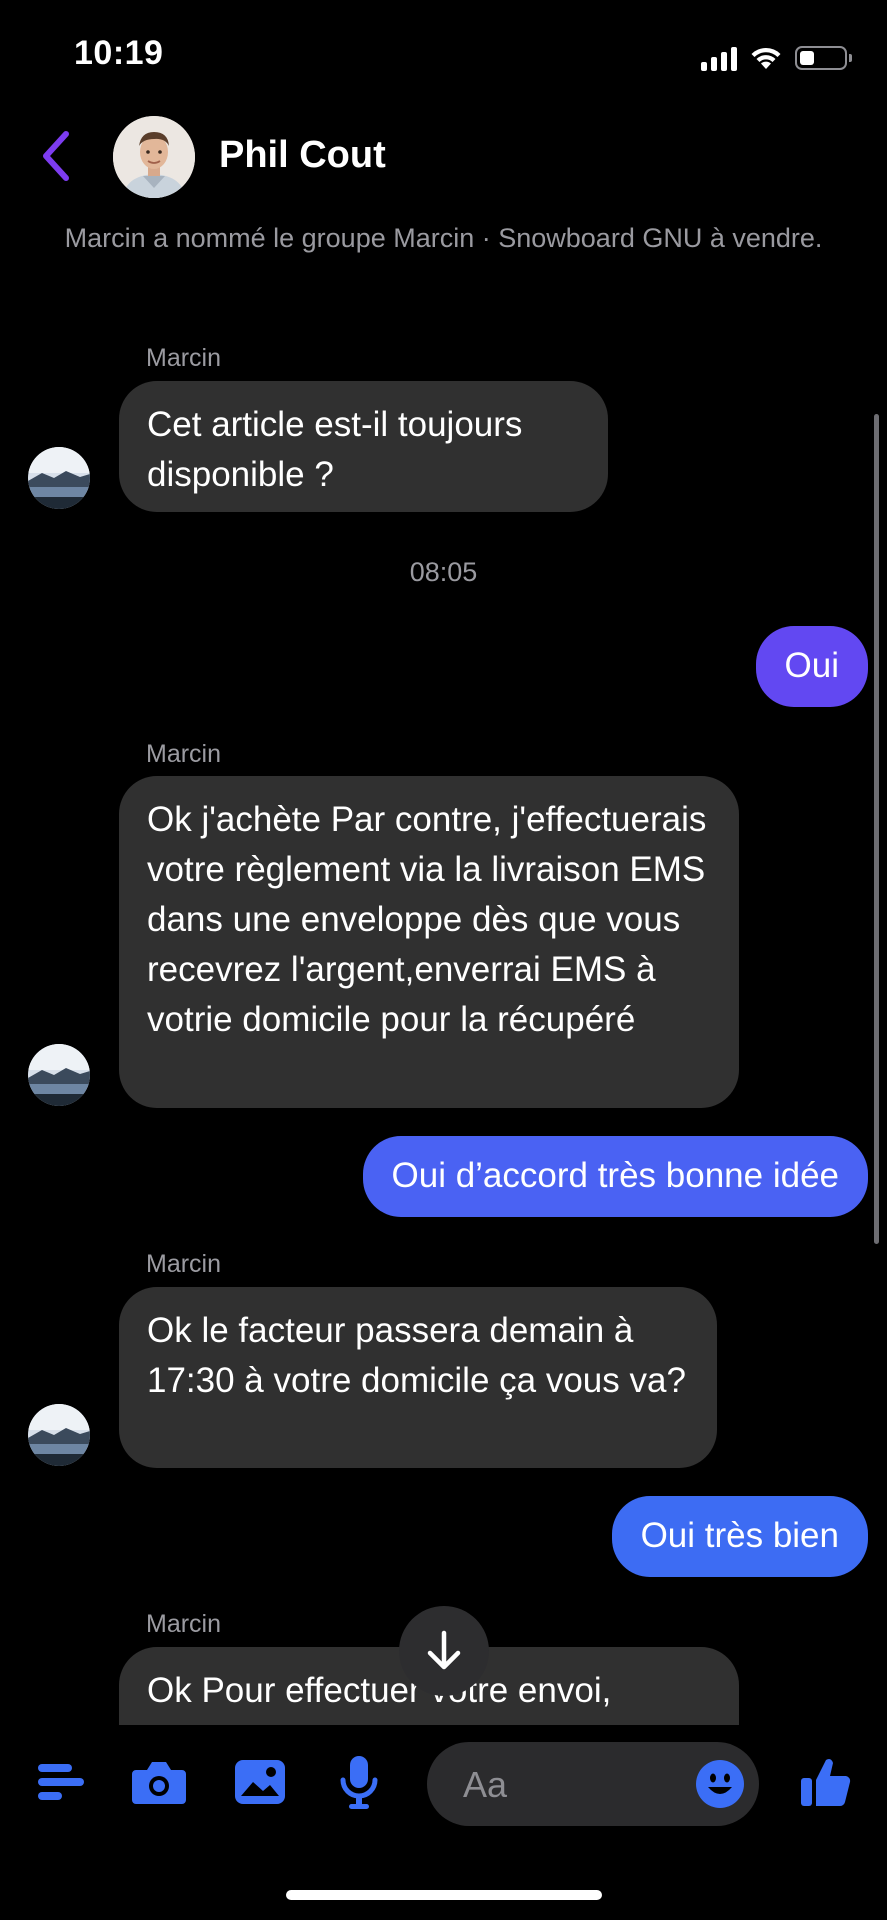 The height and width of the screenshot is (1920, 887). Describe the element at coordinates (615, 1176) in the screenshot. I see `outgoing-message: Oui d’accord très bonne idée` at that location.